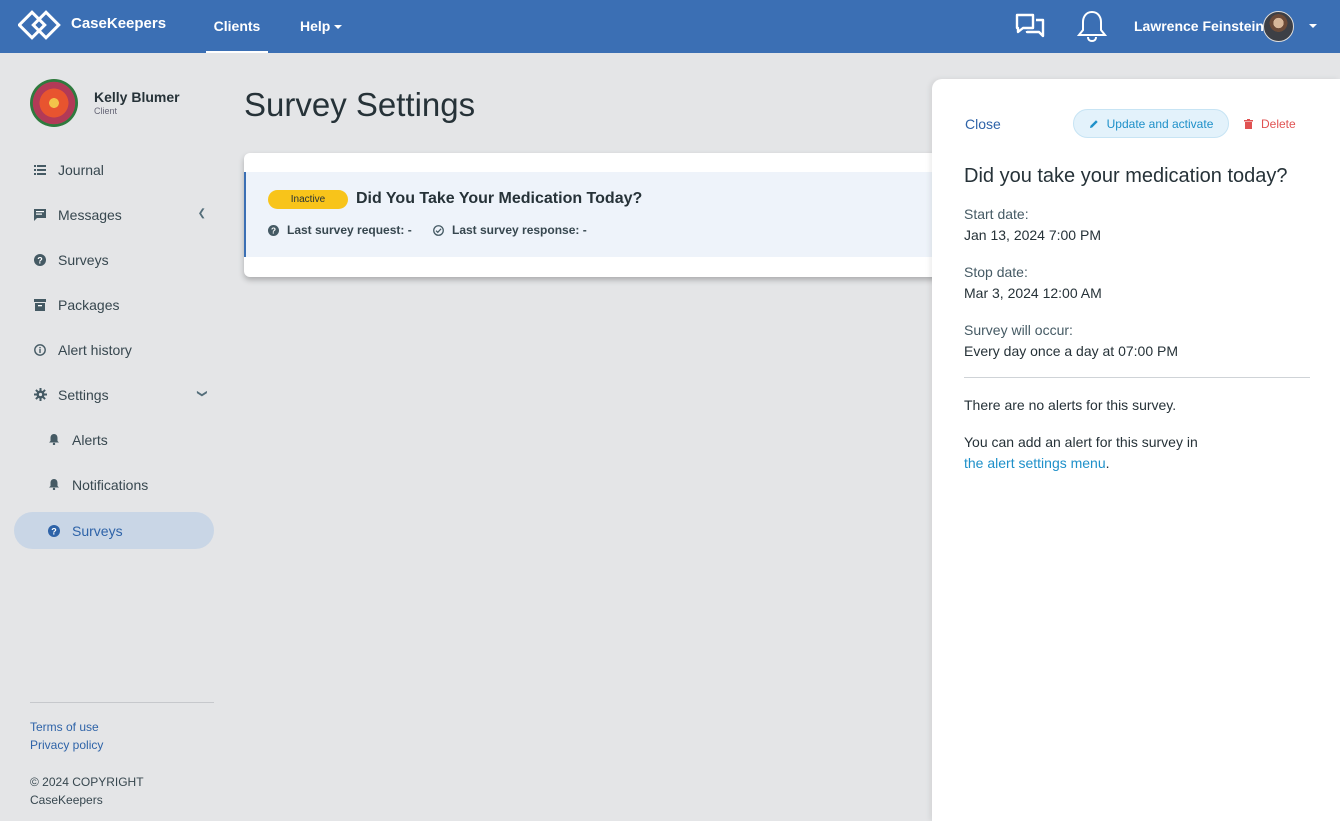 This screenshot has height=821, width=1340. Describe the element at coordinates (338, 27) in the screenshot. I see `caret-down-icon` at that location.